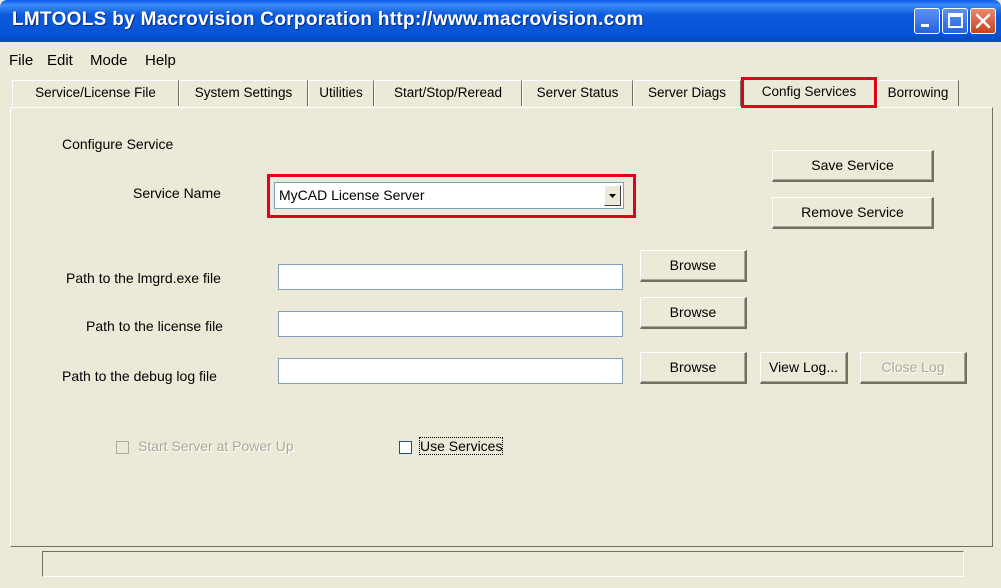  Describe the element at coordinates (405, 447) in the screenshot. I see `use-services-checkbox` at that location.